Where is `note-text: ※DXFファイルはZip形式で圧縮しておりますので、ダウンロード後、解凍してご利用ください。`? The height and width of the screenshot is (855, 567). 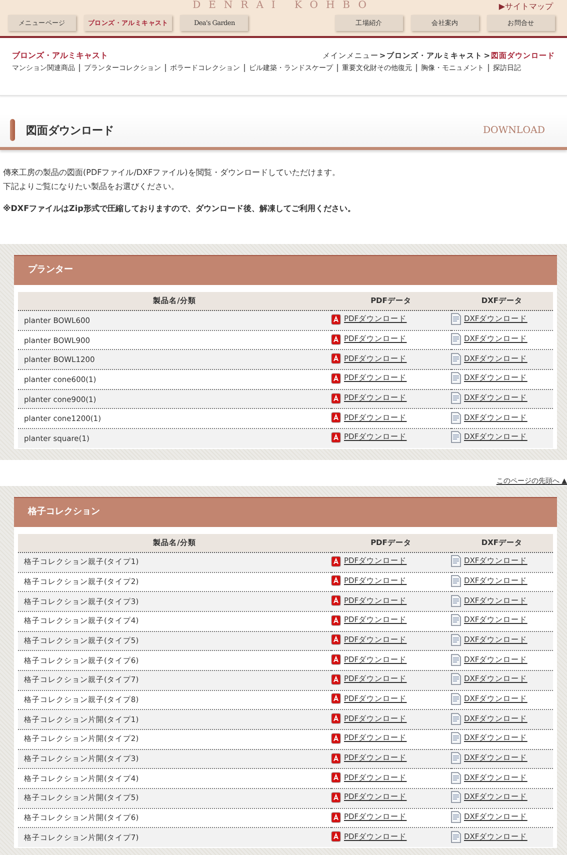
note-text: ※DXFファイルはZip形式で圧縮しておりますので、ダウンロード後、解凍してご利用ください。 is located at coordinates (179, 209).